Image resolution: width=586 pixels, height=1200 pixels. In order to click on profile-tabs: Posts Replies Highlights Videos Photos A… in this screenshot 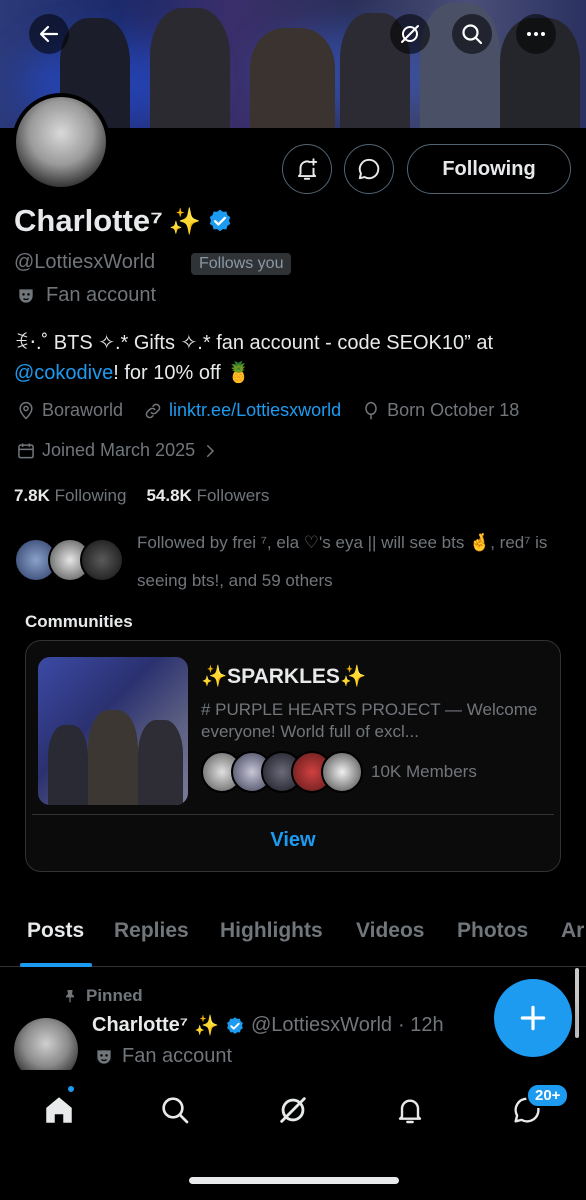, I will do `click(293, 936)`.